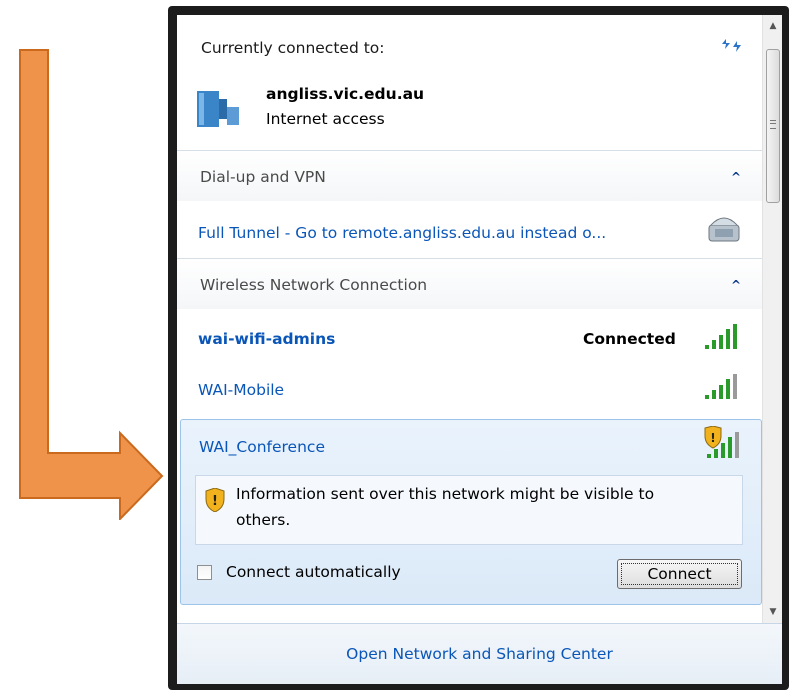  What do you see at coordinates (313, 572) in the screenshot?
I see `connect-automatically-label: Connect automatically` at bounding box center [313, 572].